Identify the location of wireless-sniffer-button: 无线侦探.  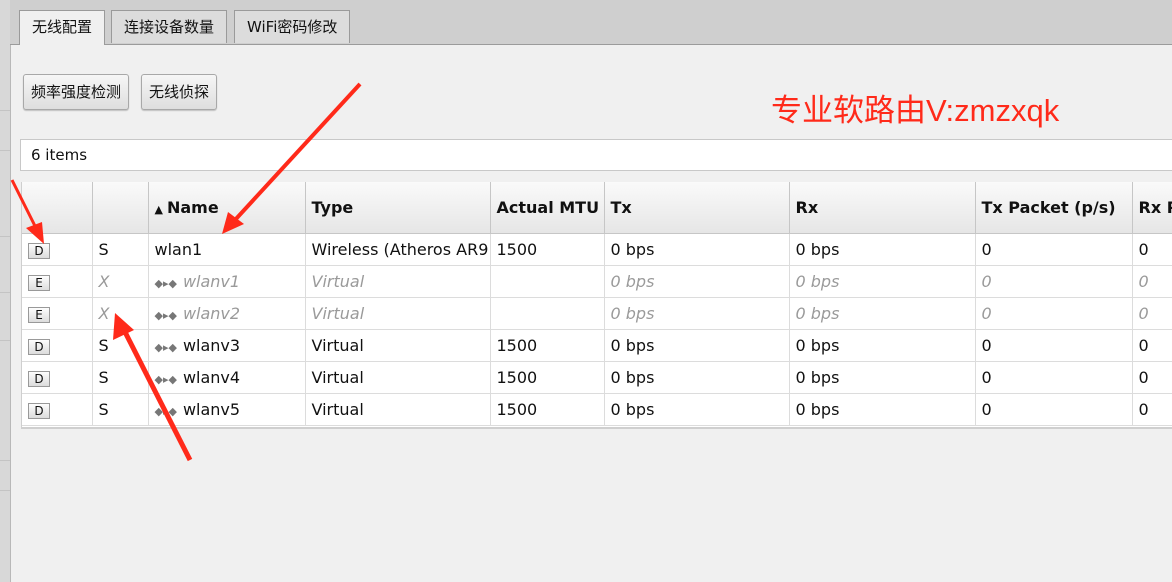
(179, 92).